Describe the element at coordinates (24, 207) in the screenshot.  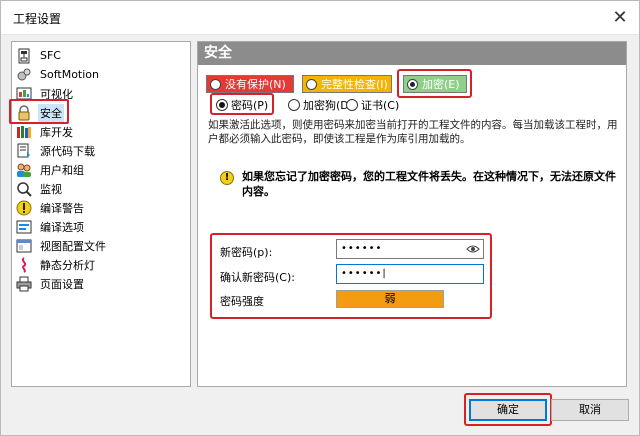
I see `warning-icon` at that location.